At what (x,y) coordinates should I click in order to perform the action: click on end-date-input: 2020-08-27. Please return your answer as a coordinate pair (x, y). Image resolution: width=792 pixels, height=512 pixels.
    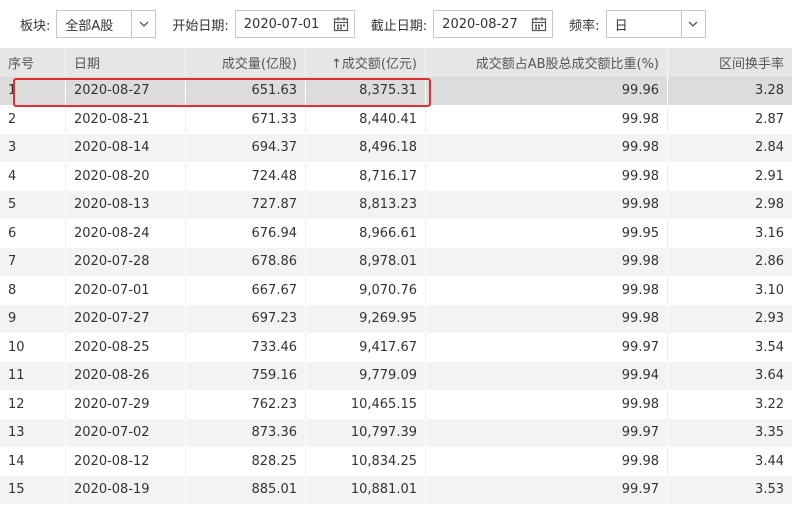
    Looking at the image, I should click on (493, 24).